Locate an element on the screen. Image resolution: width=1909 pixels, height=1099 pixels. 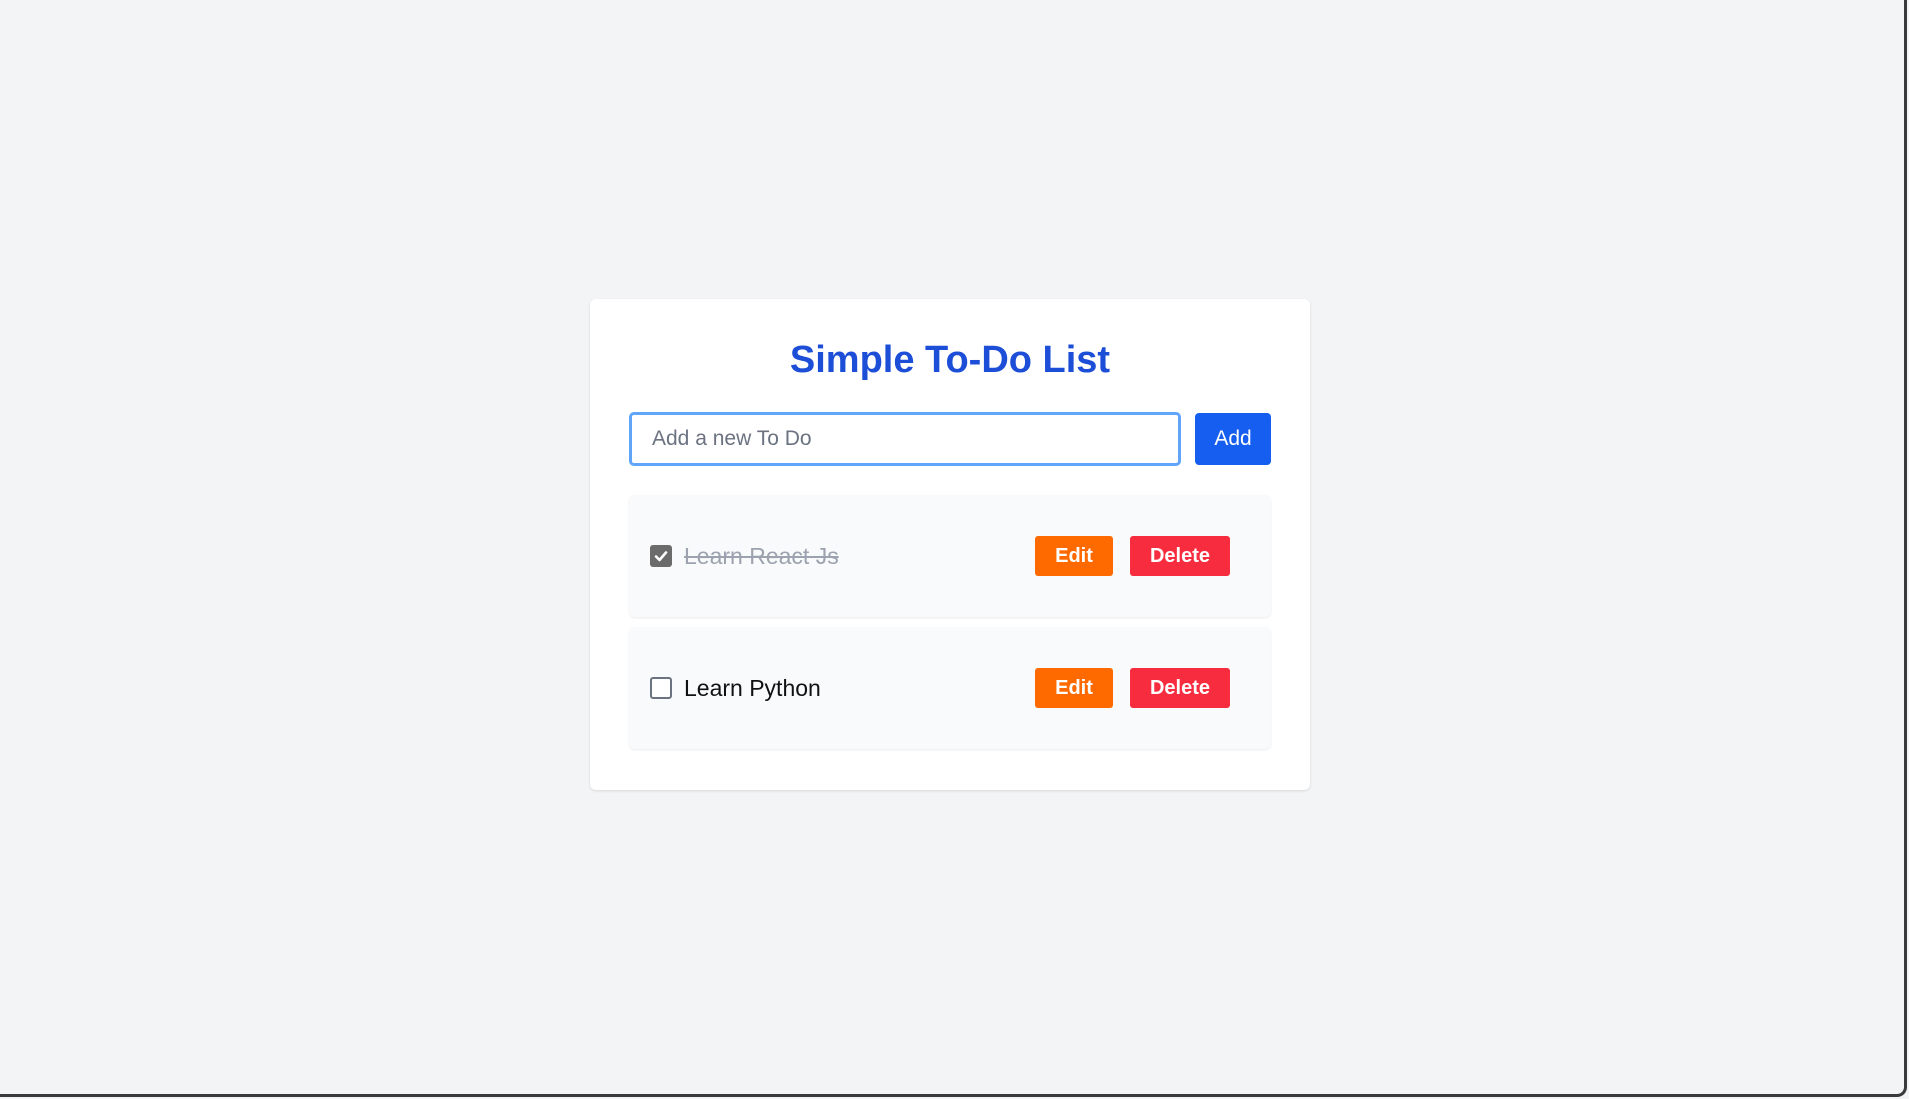
page-title: Simple To-Do List is located at coordinates (950, 360).